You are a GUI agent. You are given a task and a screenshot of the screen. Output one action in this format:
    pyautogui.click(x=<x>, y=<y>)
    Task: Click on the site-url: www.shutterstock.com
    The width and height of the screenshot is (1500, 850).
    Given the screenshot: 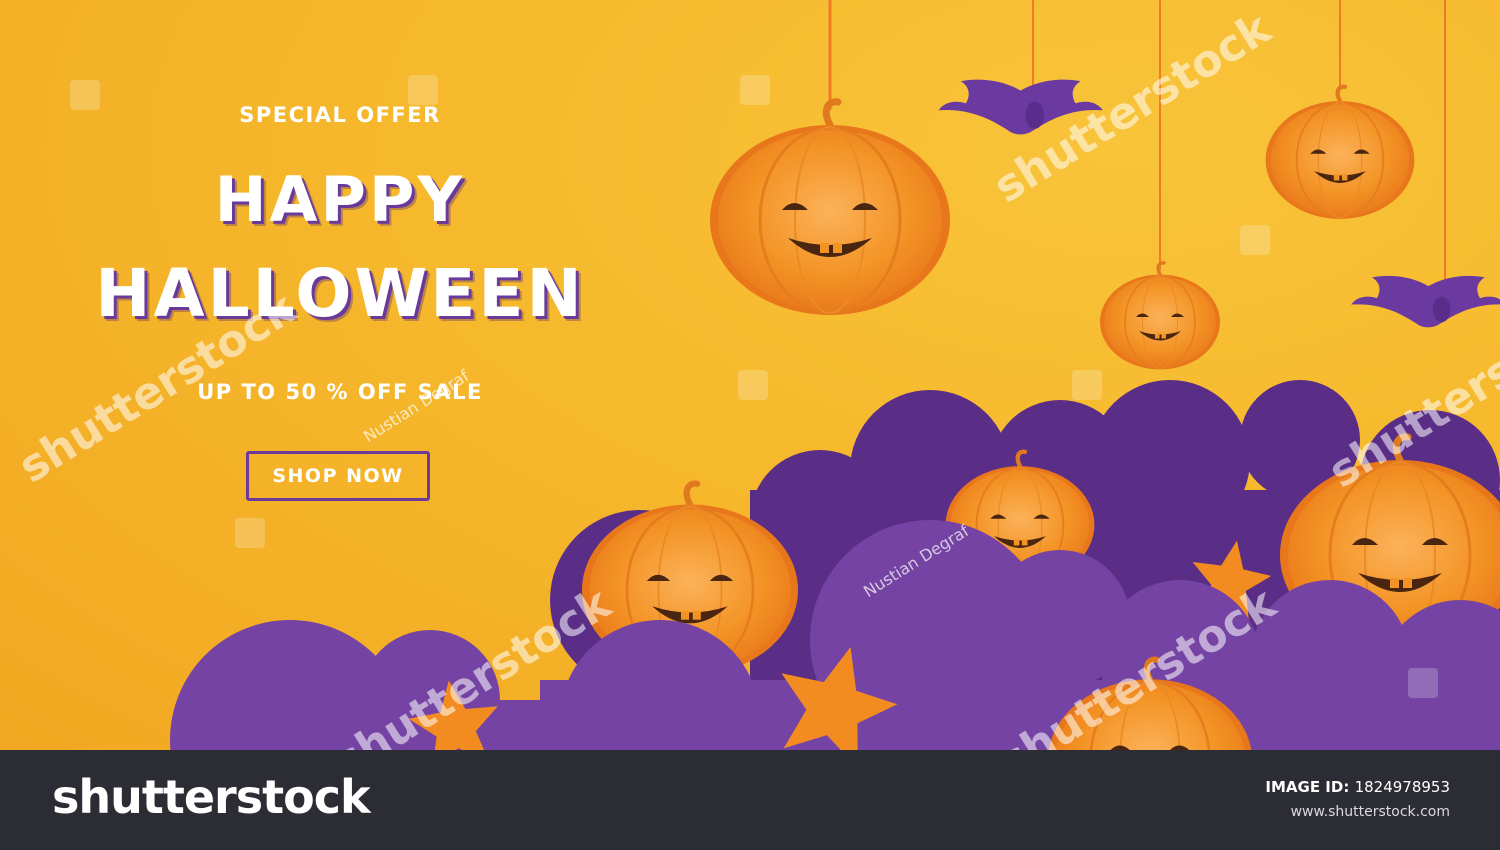 What is the action you would take?
    pyautogui.click(x=1370, y=812)
    